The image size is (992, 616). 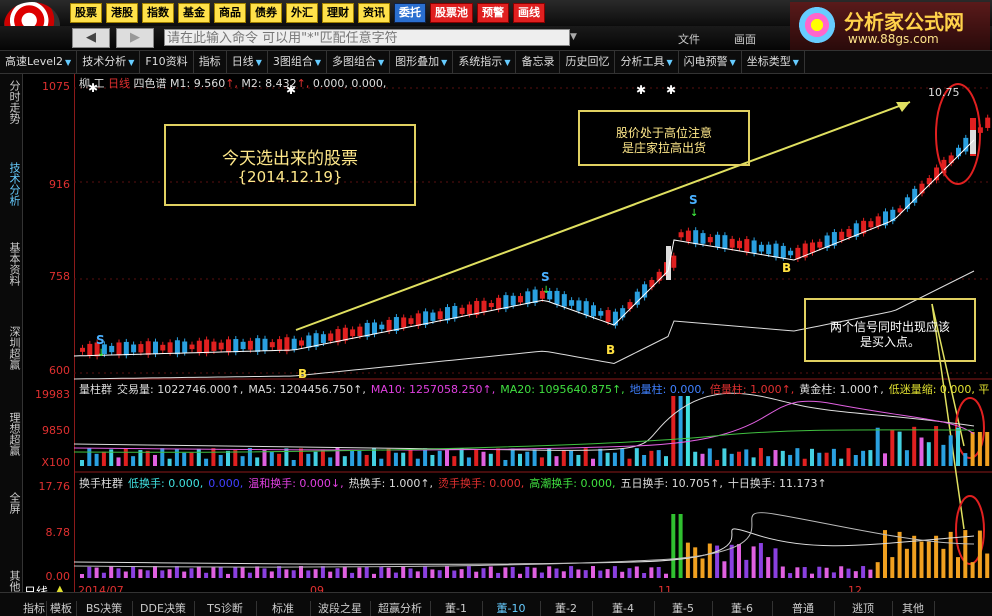 I want to click on toolbar-item: 日线 ▼, so click(x=247, y=62).